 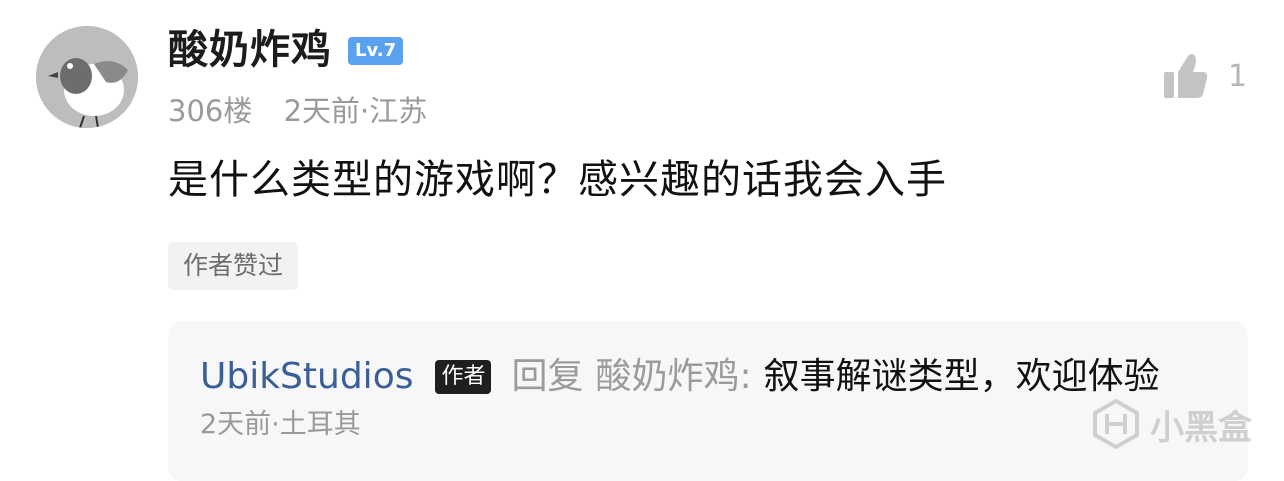 I want to click on author-liked-badge: 作者赞过, so click(x=233, y=266).